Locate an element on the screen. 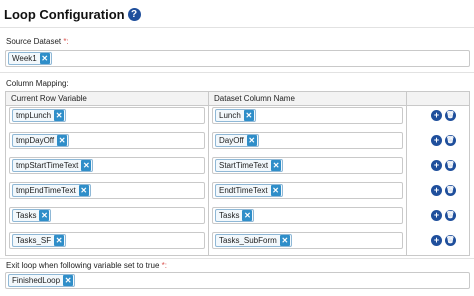  variable-tag: tmpDayOff ✕ is located at coordinates (41, 140).